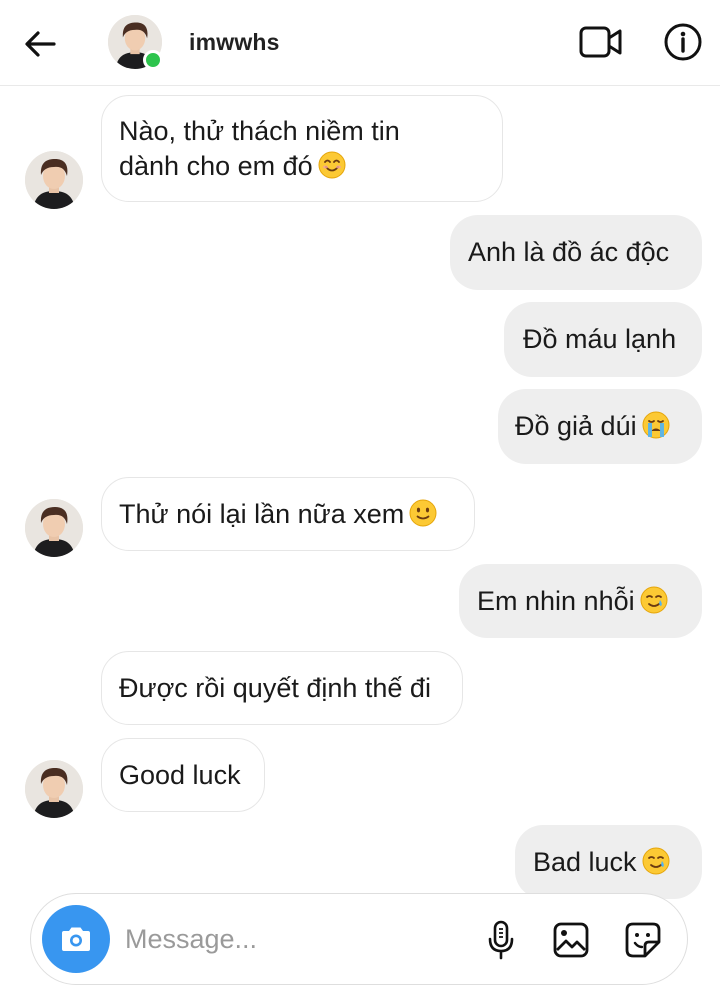 This screenshot has height=989, width=720. I want to click on slightly-smiling-face-icon, so click(423, 513).